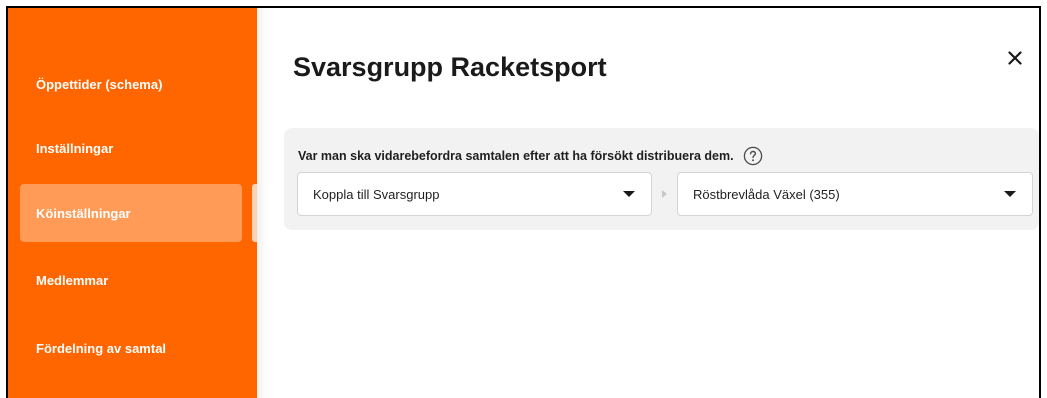 This screenshot has width=1047, height=398. Describe the element at coordinates (75, 148) in the screenshot. I see `sidebar-item-label: Inställningar` at that location.